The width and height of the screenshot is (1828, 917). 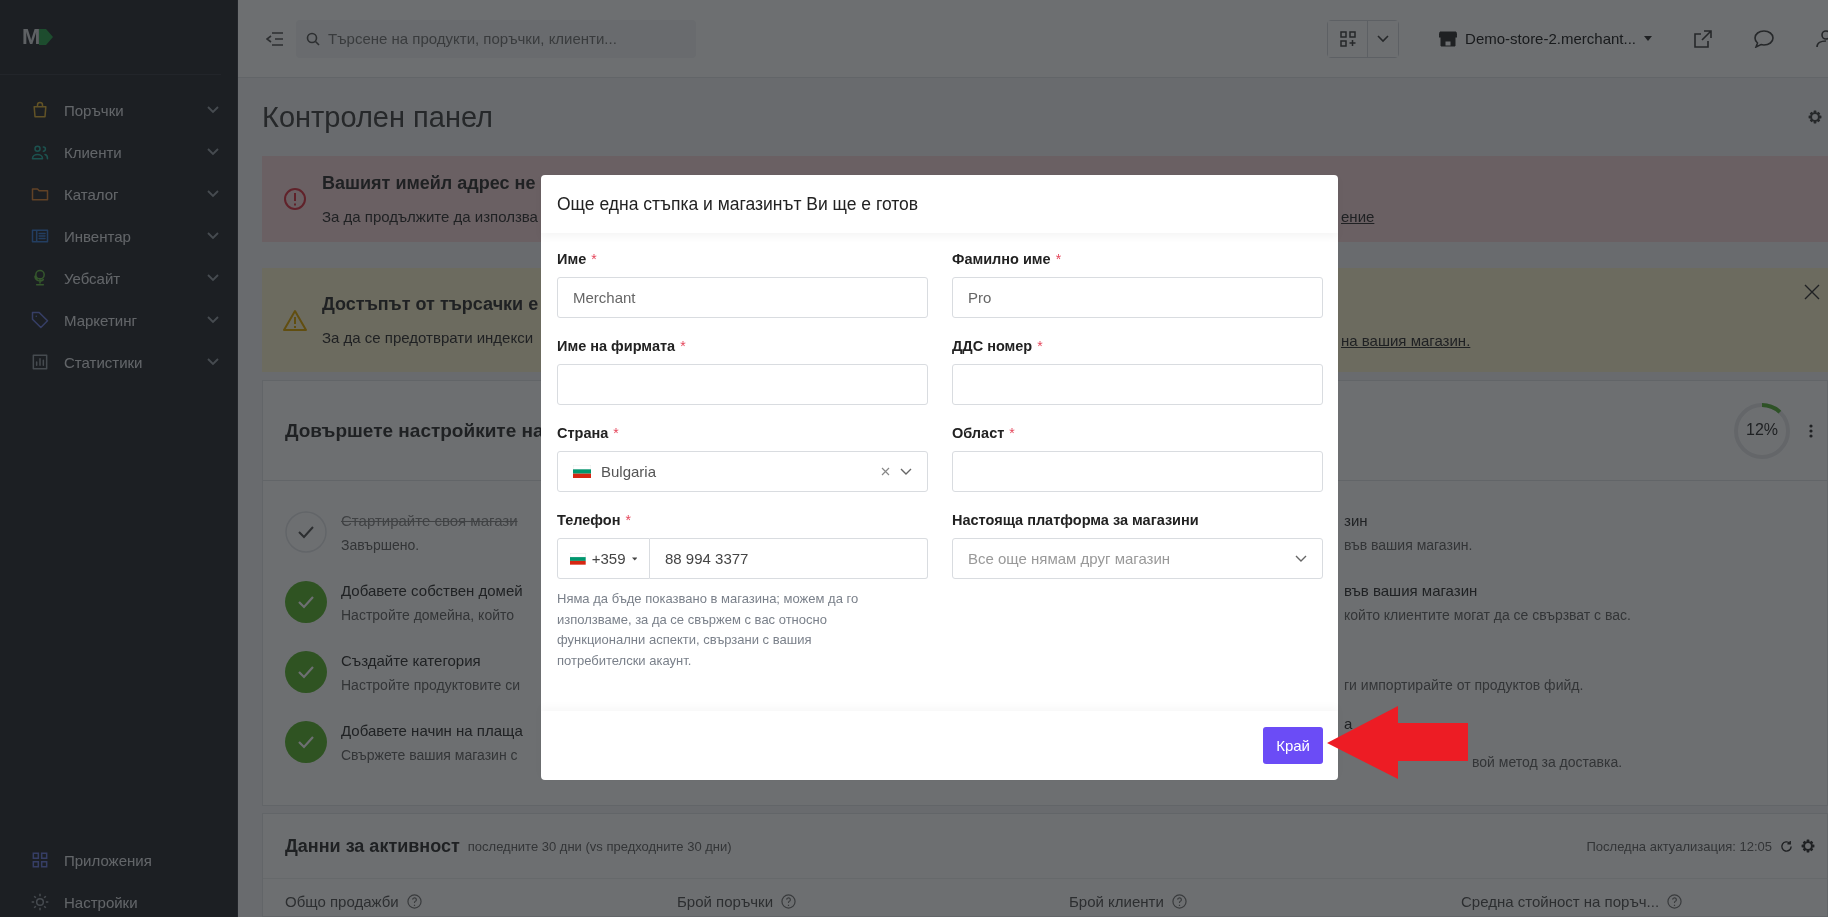 What do you see at coordinates (789, 558) in the screenshot?
I see `phone-field: 88 994 3377` at bounding box center [789, 558].